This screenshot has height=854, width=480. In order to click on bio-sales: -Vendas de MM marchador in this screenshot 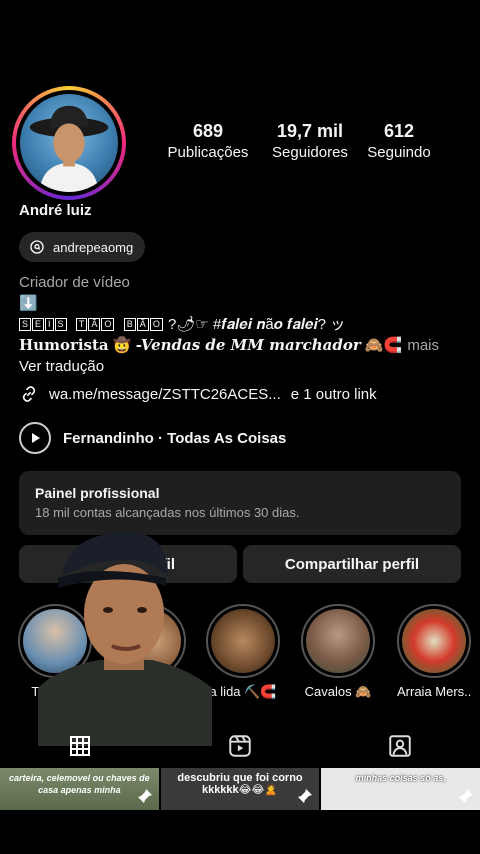, I will do `click(248, 345)`.